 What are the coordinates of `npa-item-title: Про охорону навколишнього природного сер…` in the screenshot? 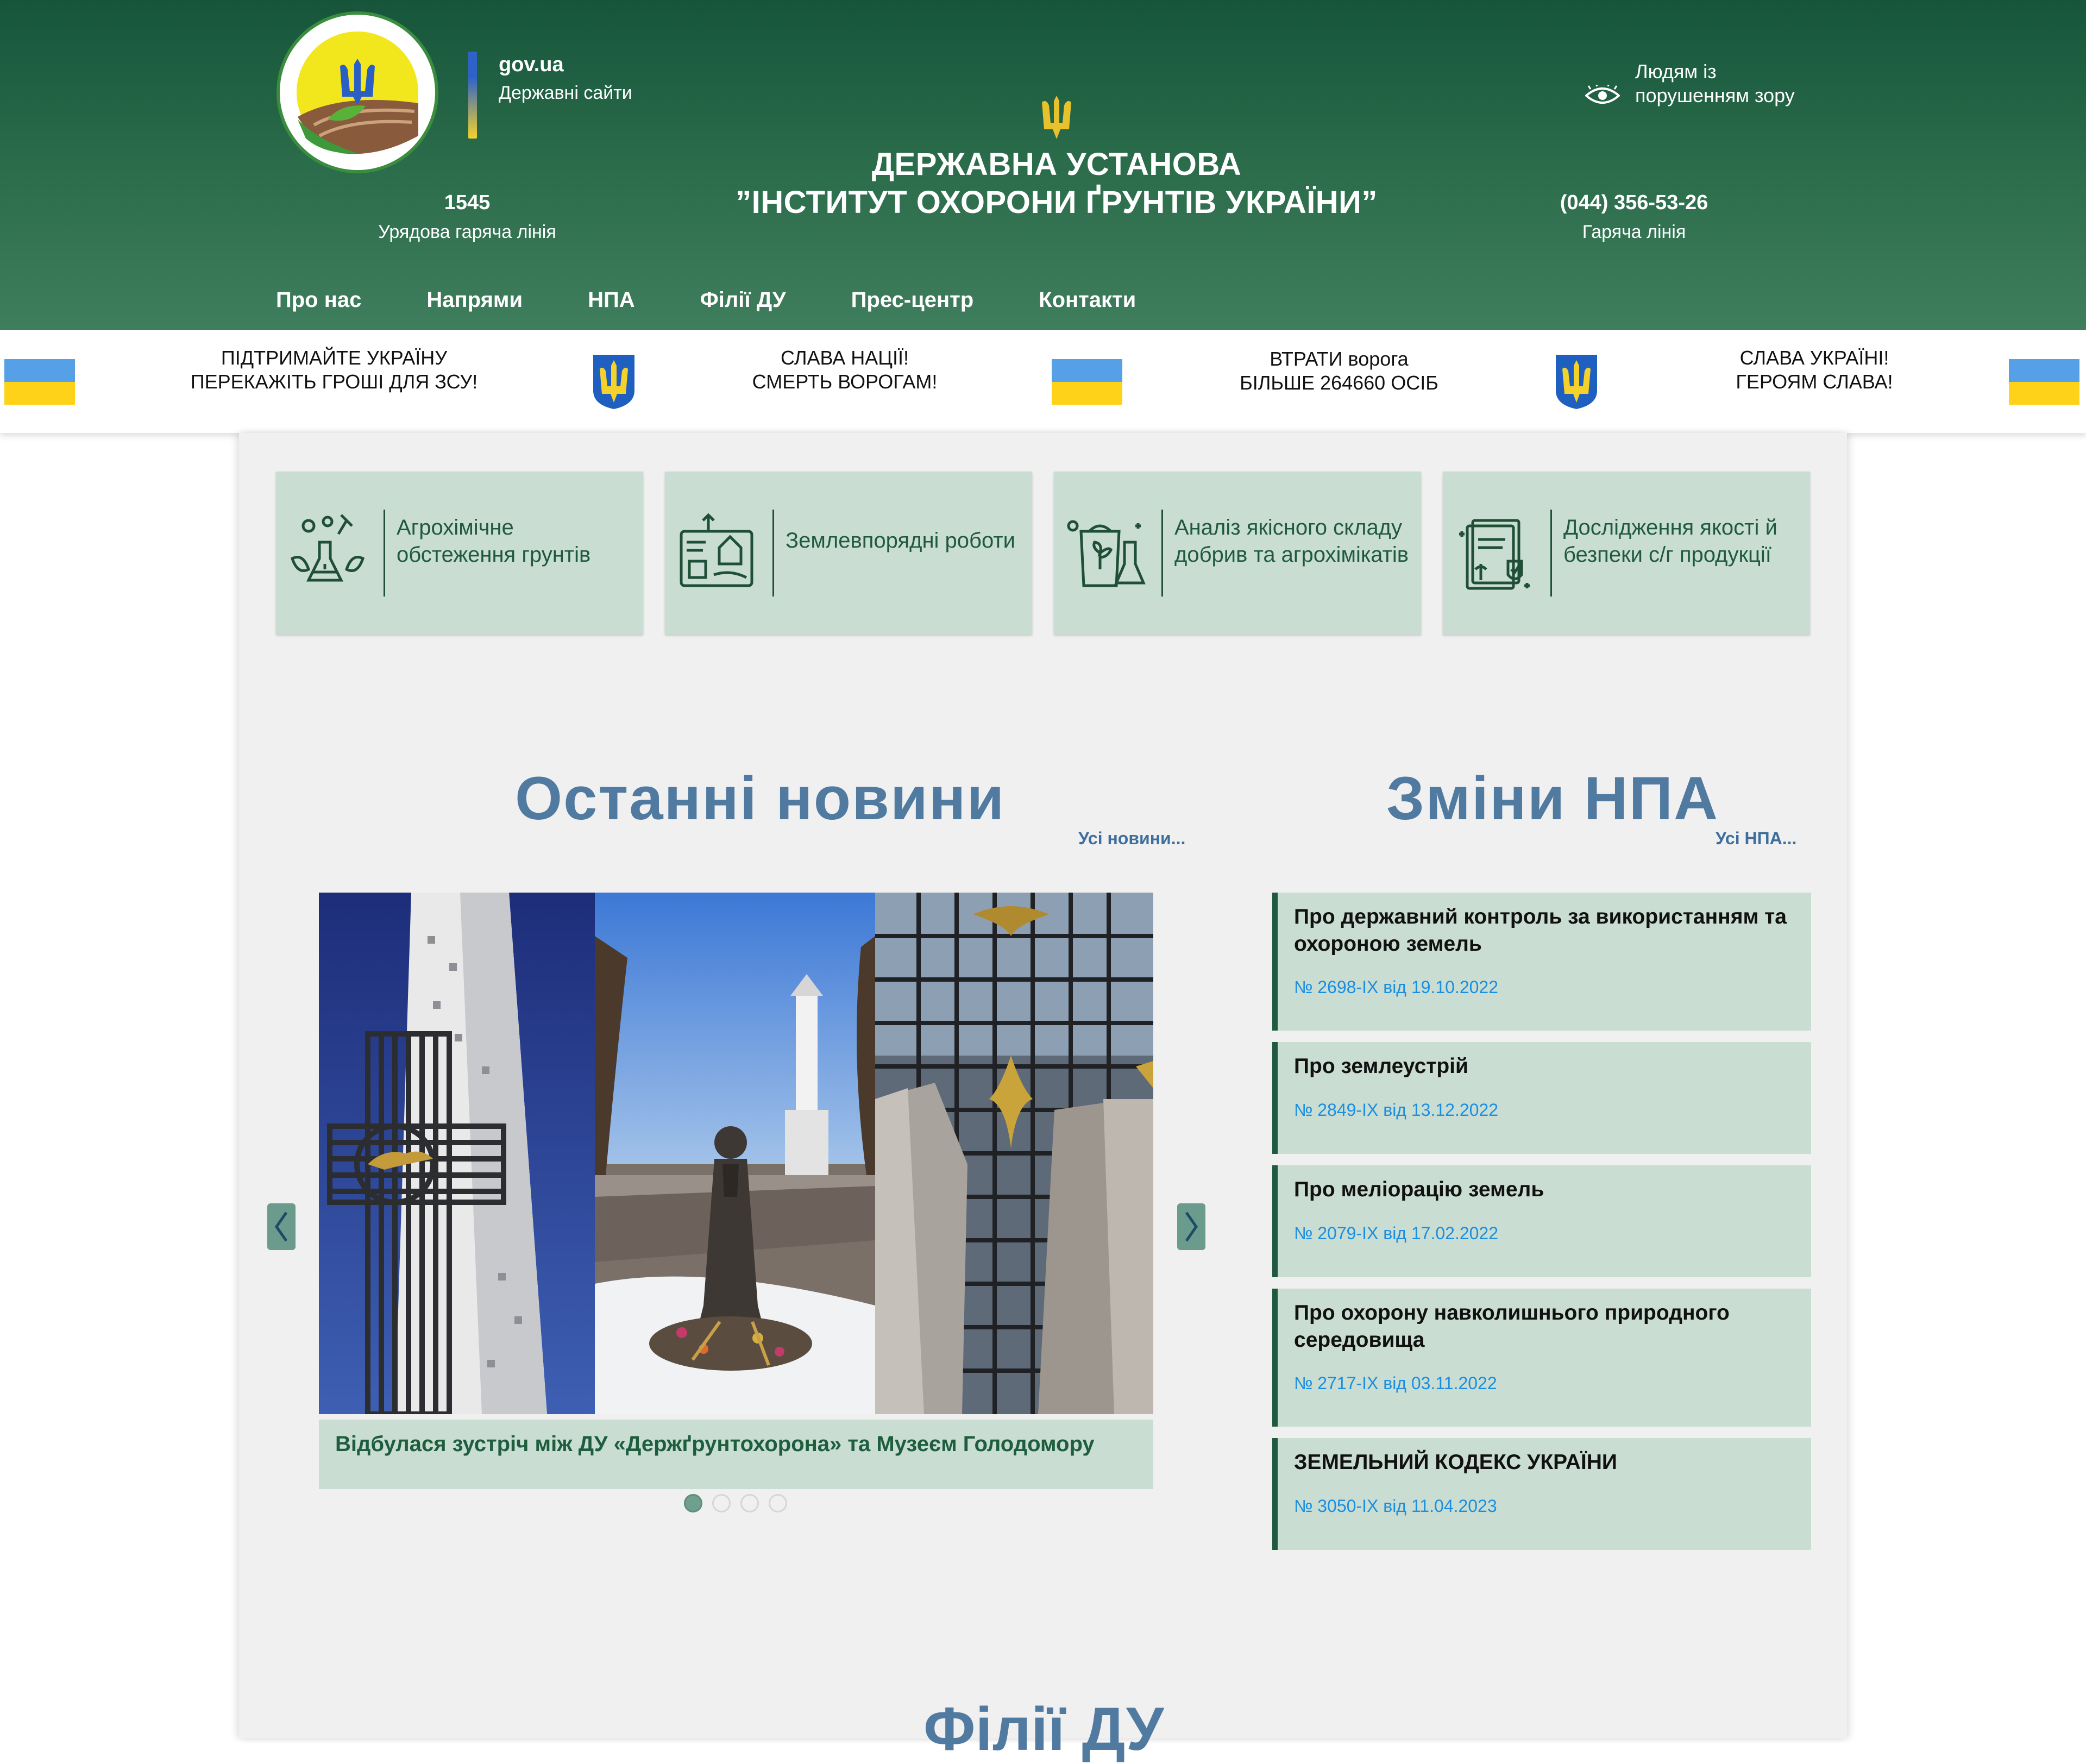 It's located at (1549, 1327).